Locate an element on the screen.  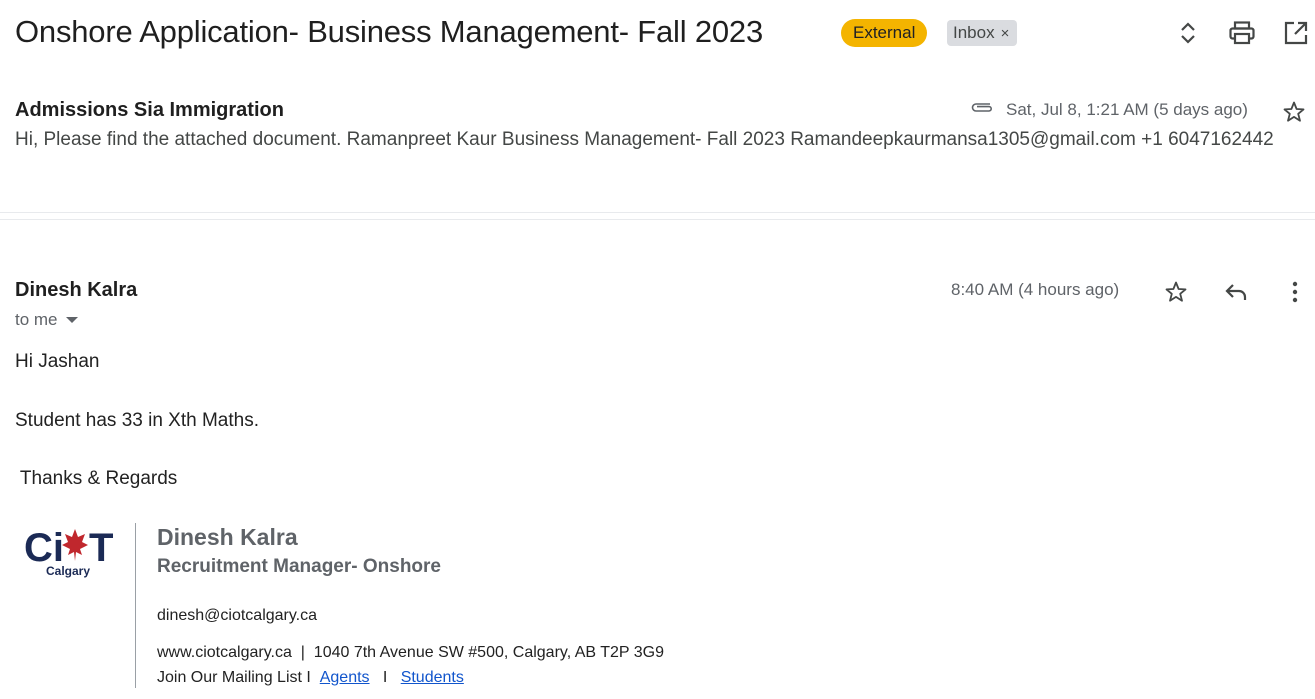
logo-sub: Calgary is located at coordinates (68, 571).